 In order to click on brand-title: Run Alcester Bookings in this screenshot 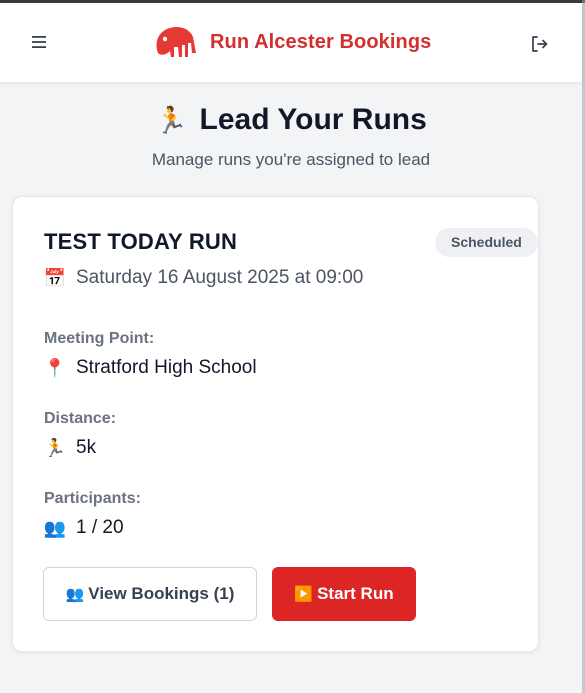, I will do `click(320, 42)`.